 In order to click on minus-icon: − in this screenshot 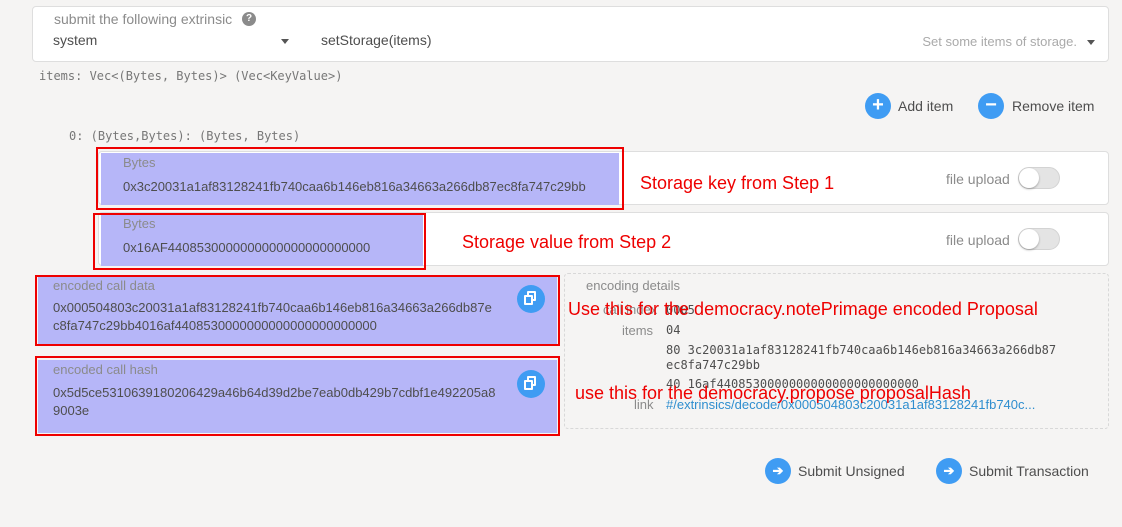, I will do `click(991, 106)`.